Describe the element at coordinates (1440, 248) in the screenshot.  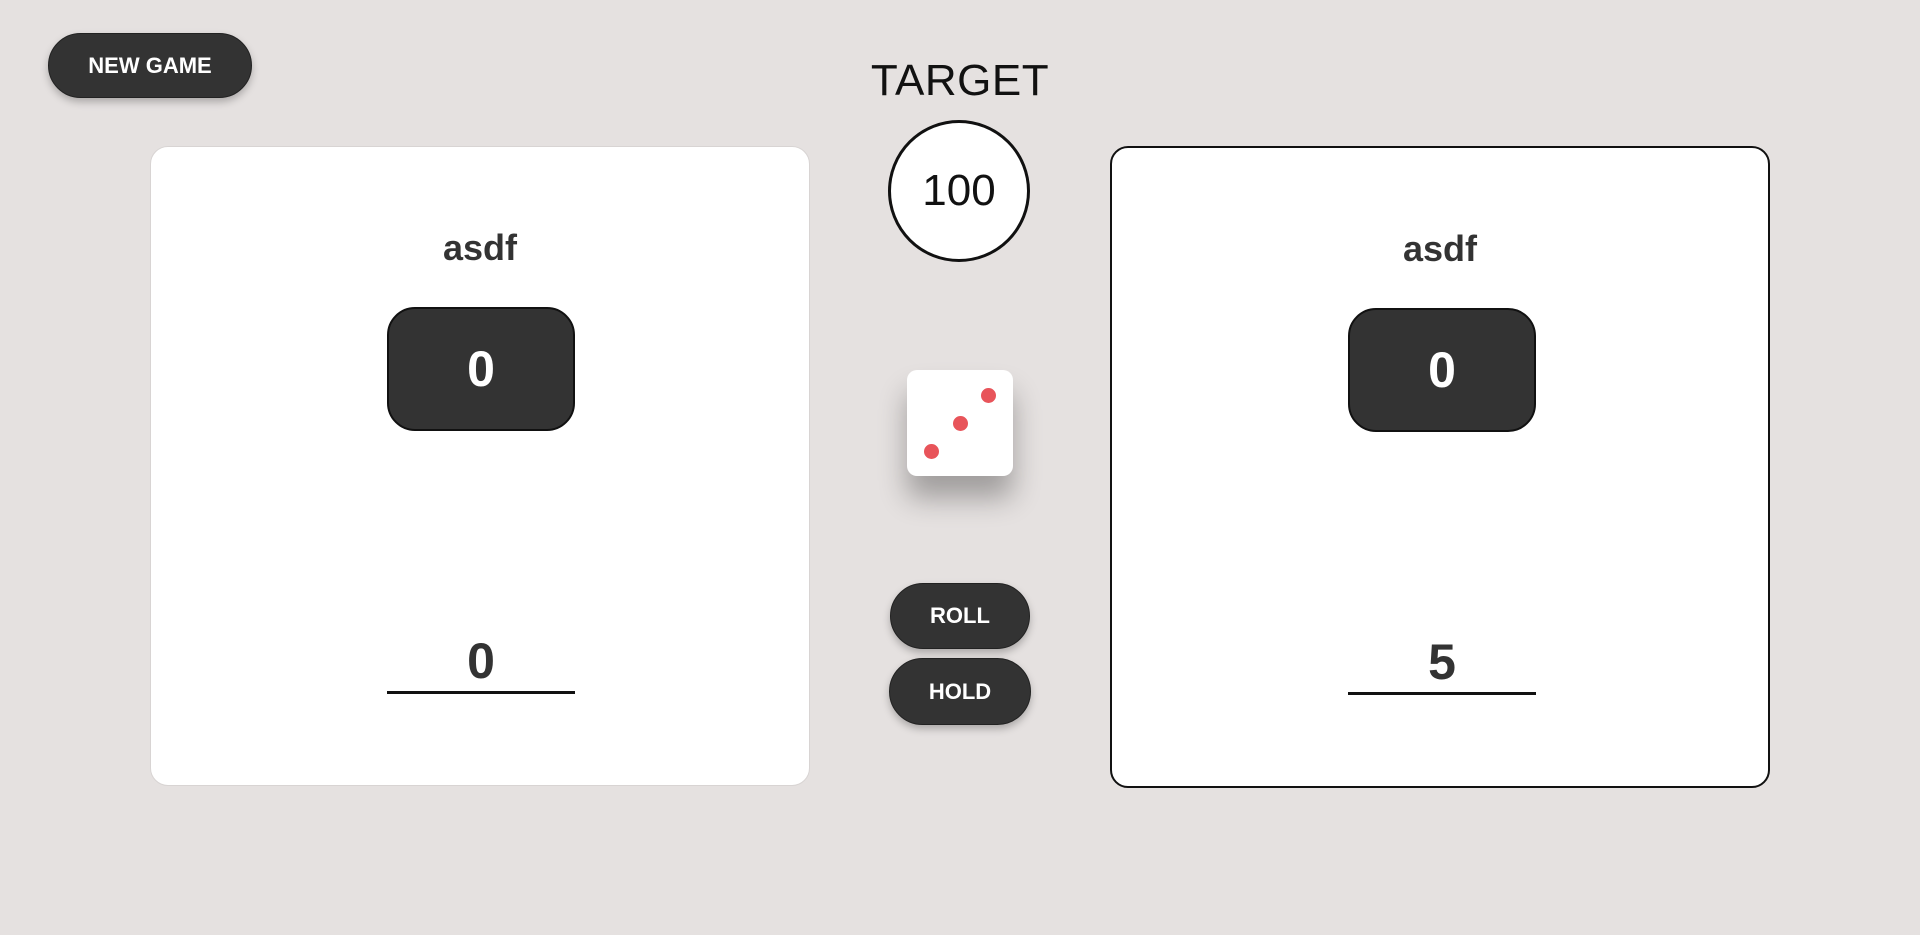
I see `player-2-name: asdf` at that location.